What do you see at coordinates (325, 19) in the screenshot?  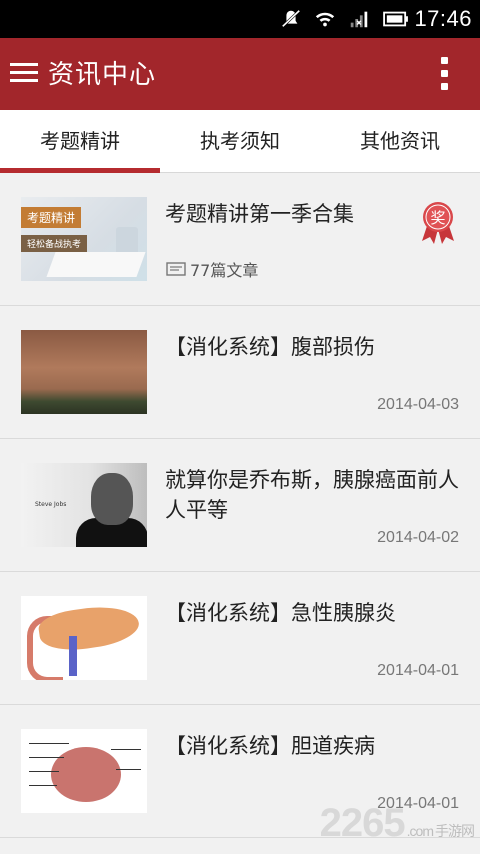 I see `wifi-icon` at bounding box center [325, 19].